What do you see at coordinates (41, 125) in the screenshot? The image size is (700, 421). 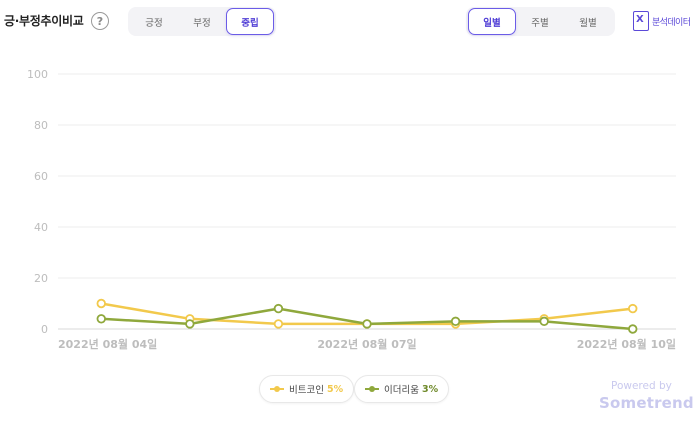 I see `y-tick-label: 80` at bounding box center [41, 125].